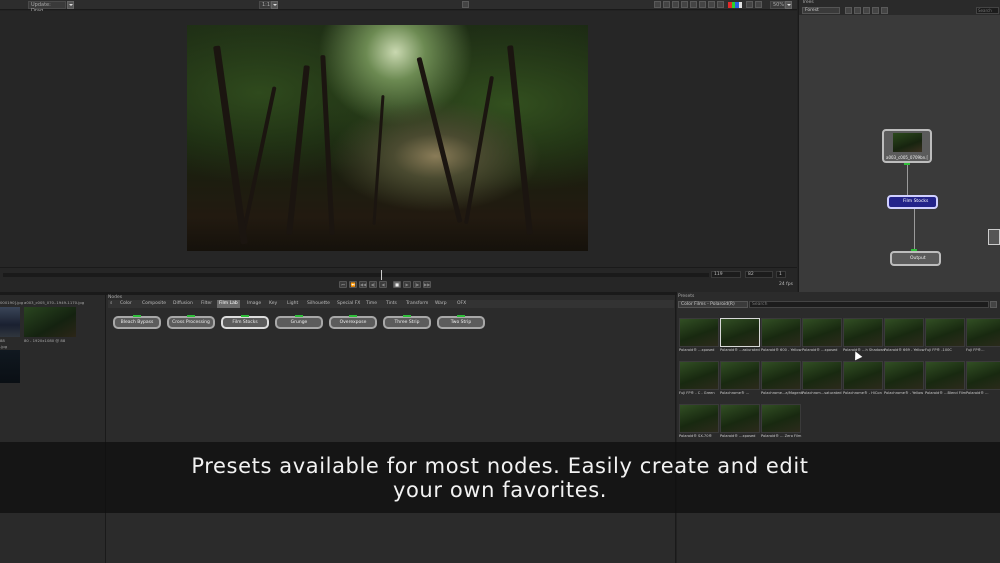  I want to click on preset-item: Polaroid® ...asturated, so click(740, 337).